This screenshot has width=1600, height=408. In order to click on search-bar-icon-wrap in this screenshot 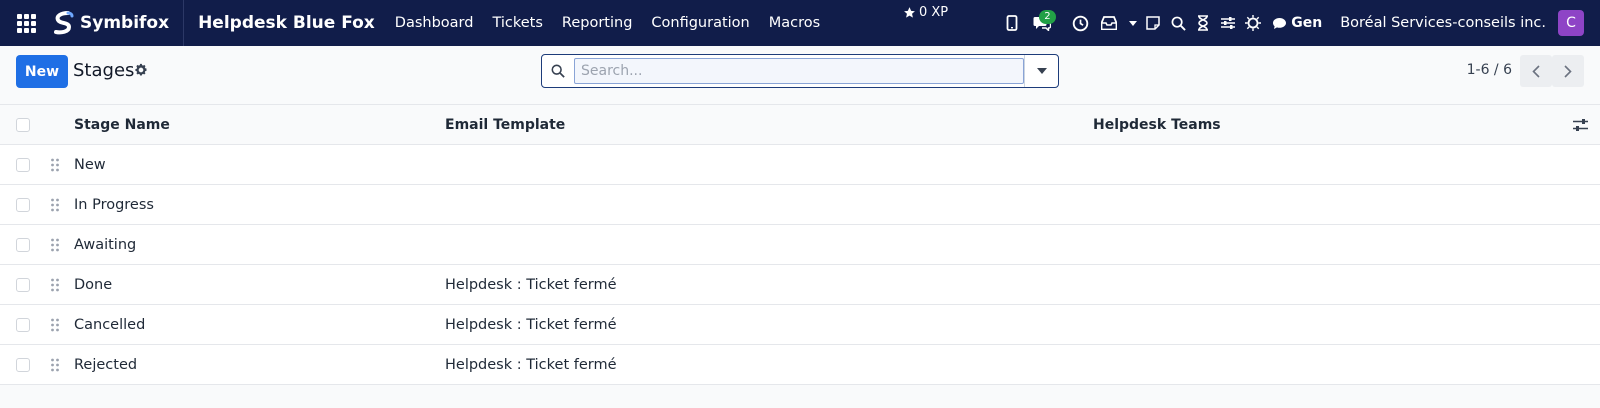, I will do `click(558, 71)`.